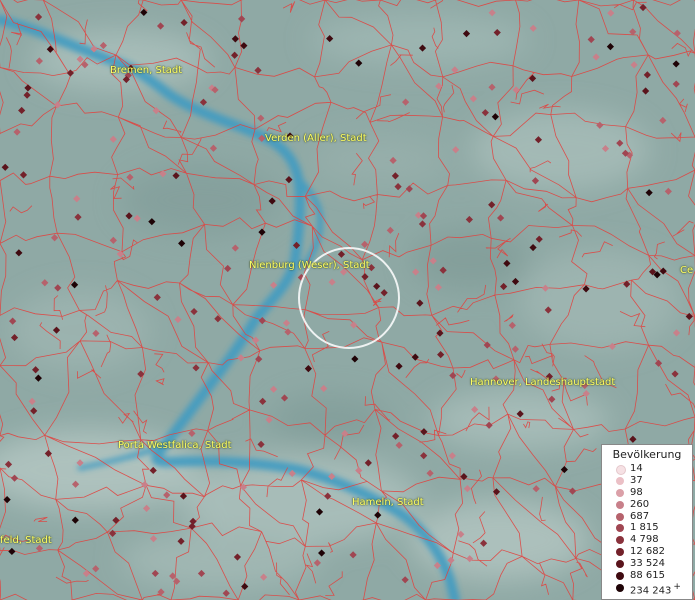 The height and width of the screenshot is (600, 695). I want to click on legend-item: 14, so click(647, 469).